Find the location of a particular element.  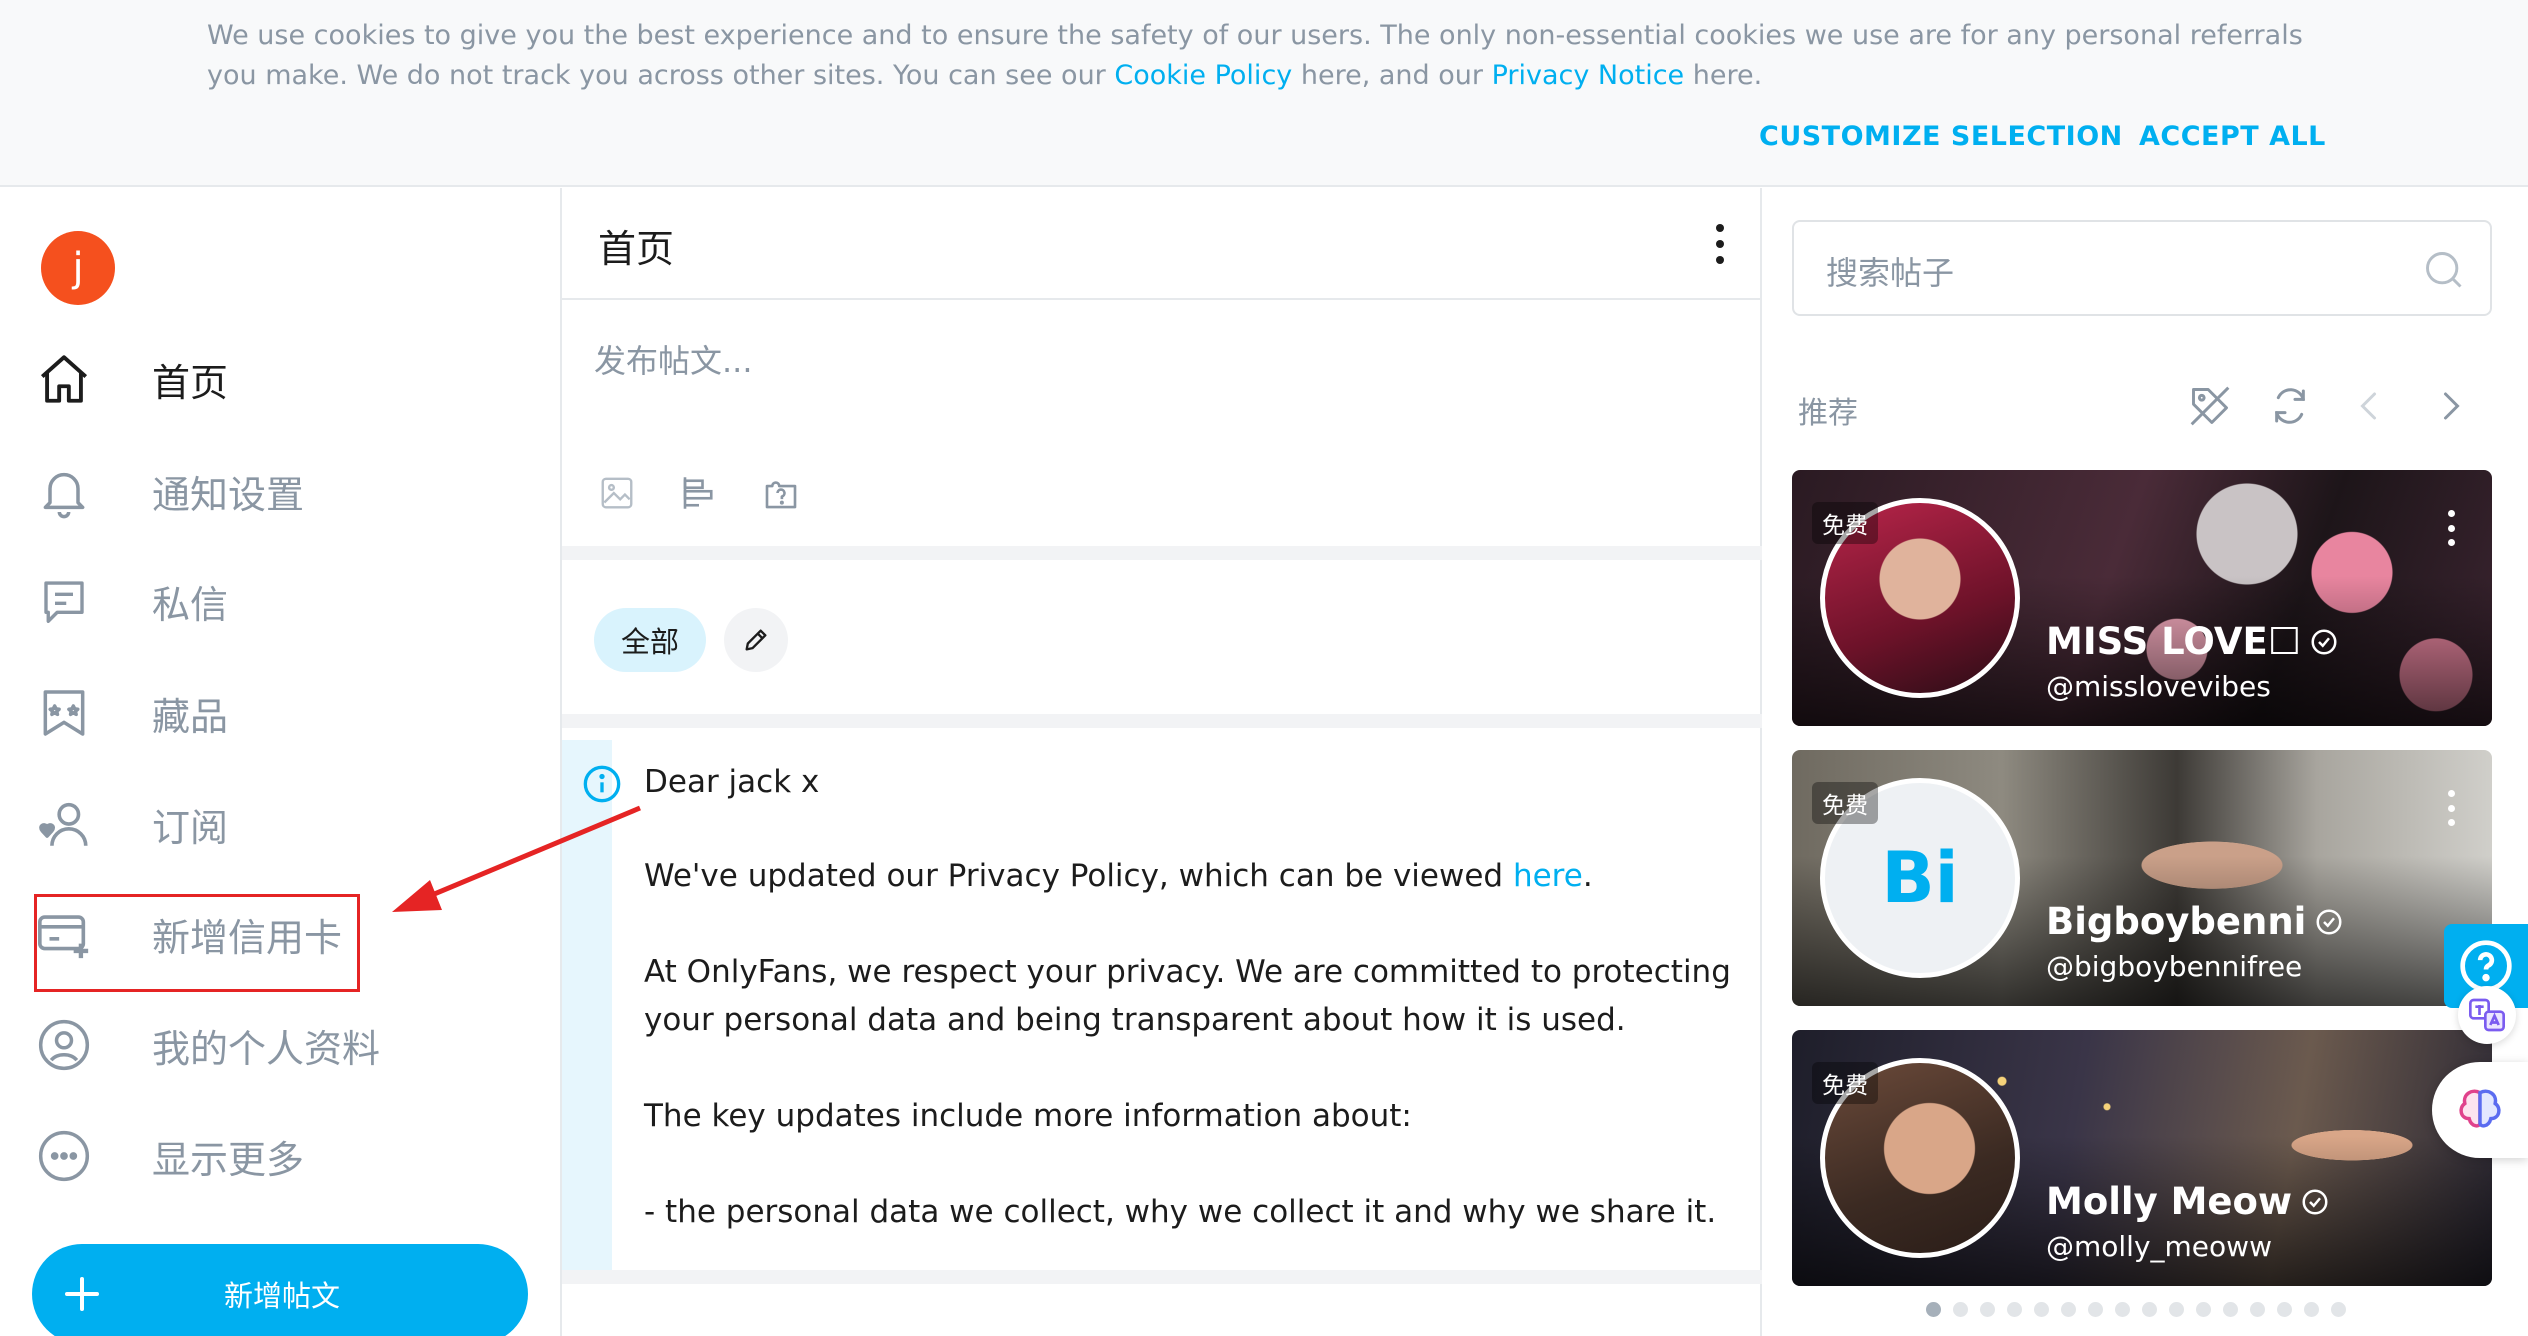

sidebar-item-label: 显示更多 is located at coordinates (228, 1159).